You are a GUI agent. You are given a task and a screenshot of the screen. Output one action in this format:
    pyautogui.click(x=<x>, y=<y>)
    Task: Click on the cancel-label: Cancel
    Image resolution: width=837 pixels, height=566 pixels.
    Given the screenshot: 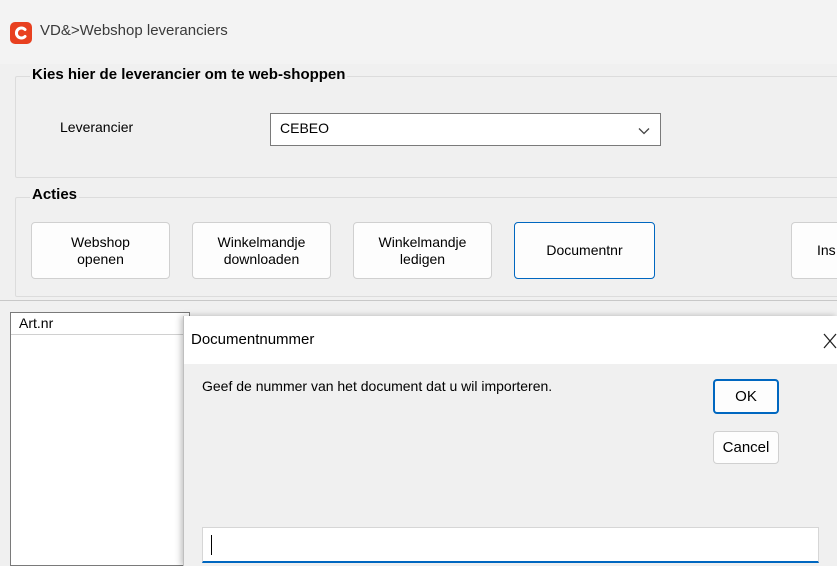 What is the action you would take?
    pyautogui.click(x=746, y=447)
    